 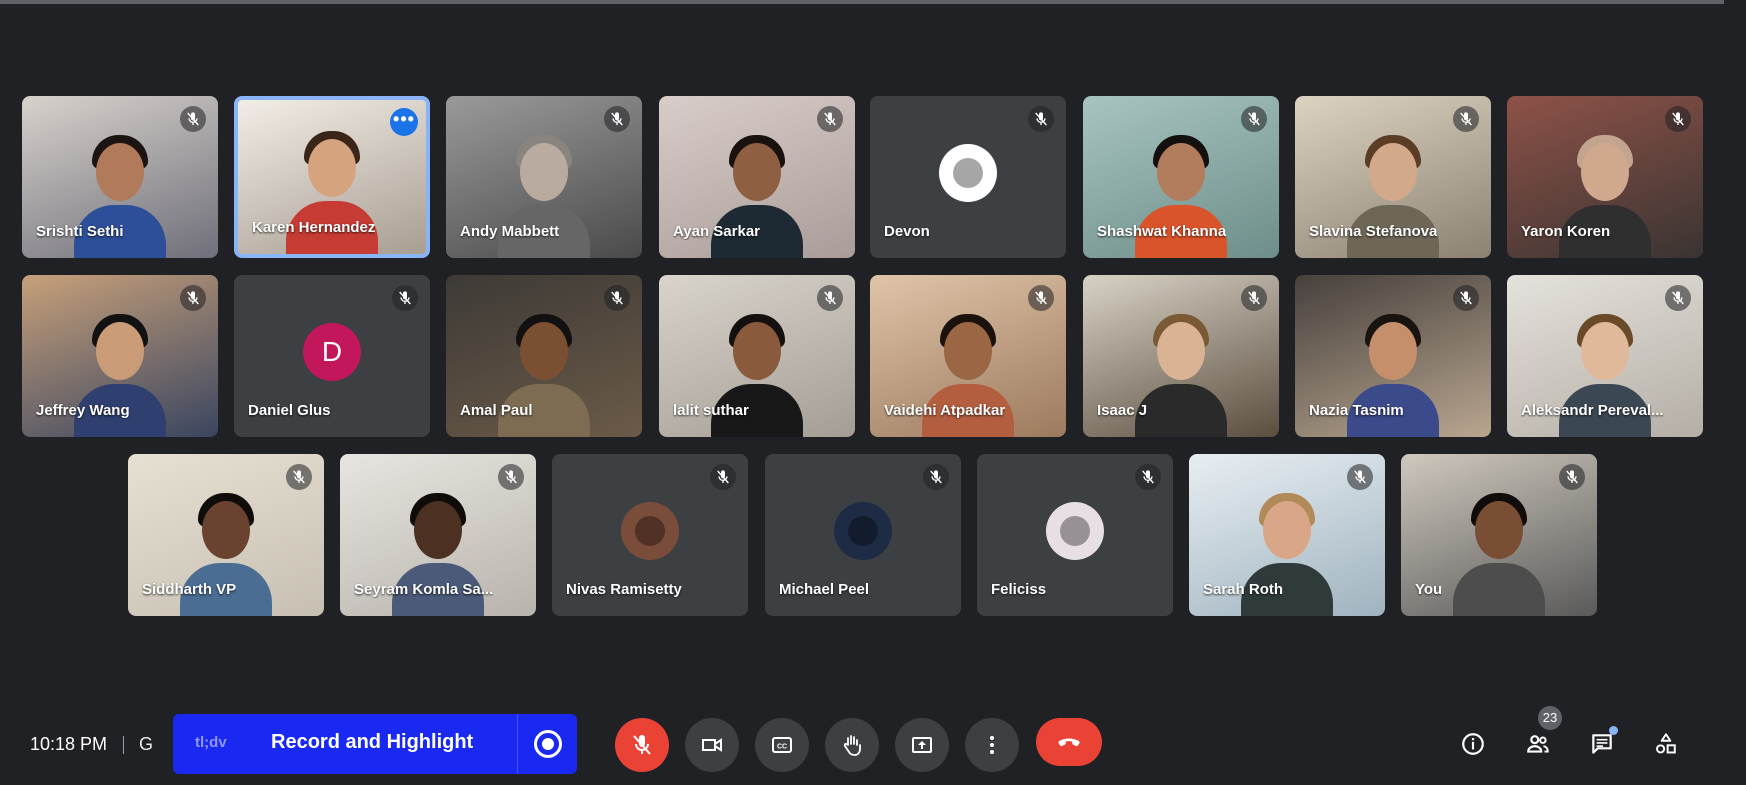 I want to click on participant-tile: Devon, so click(x=968, y=177).